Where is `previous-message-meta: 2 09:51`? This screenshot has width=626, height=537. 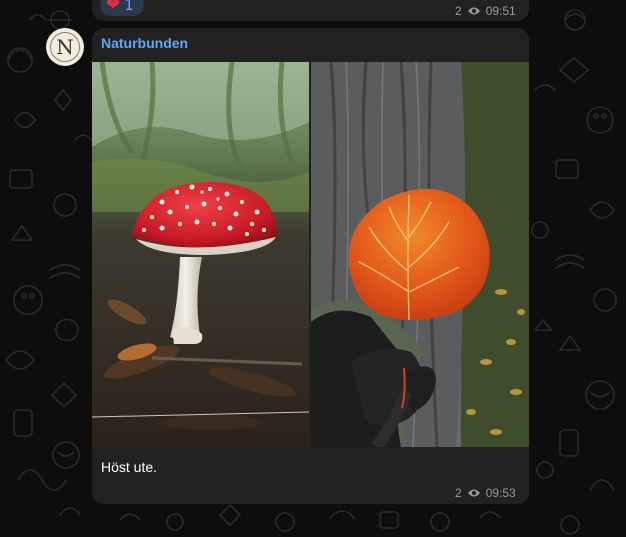 previous-message-meta: 2 09:51 is located at coordinates (485, 11).